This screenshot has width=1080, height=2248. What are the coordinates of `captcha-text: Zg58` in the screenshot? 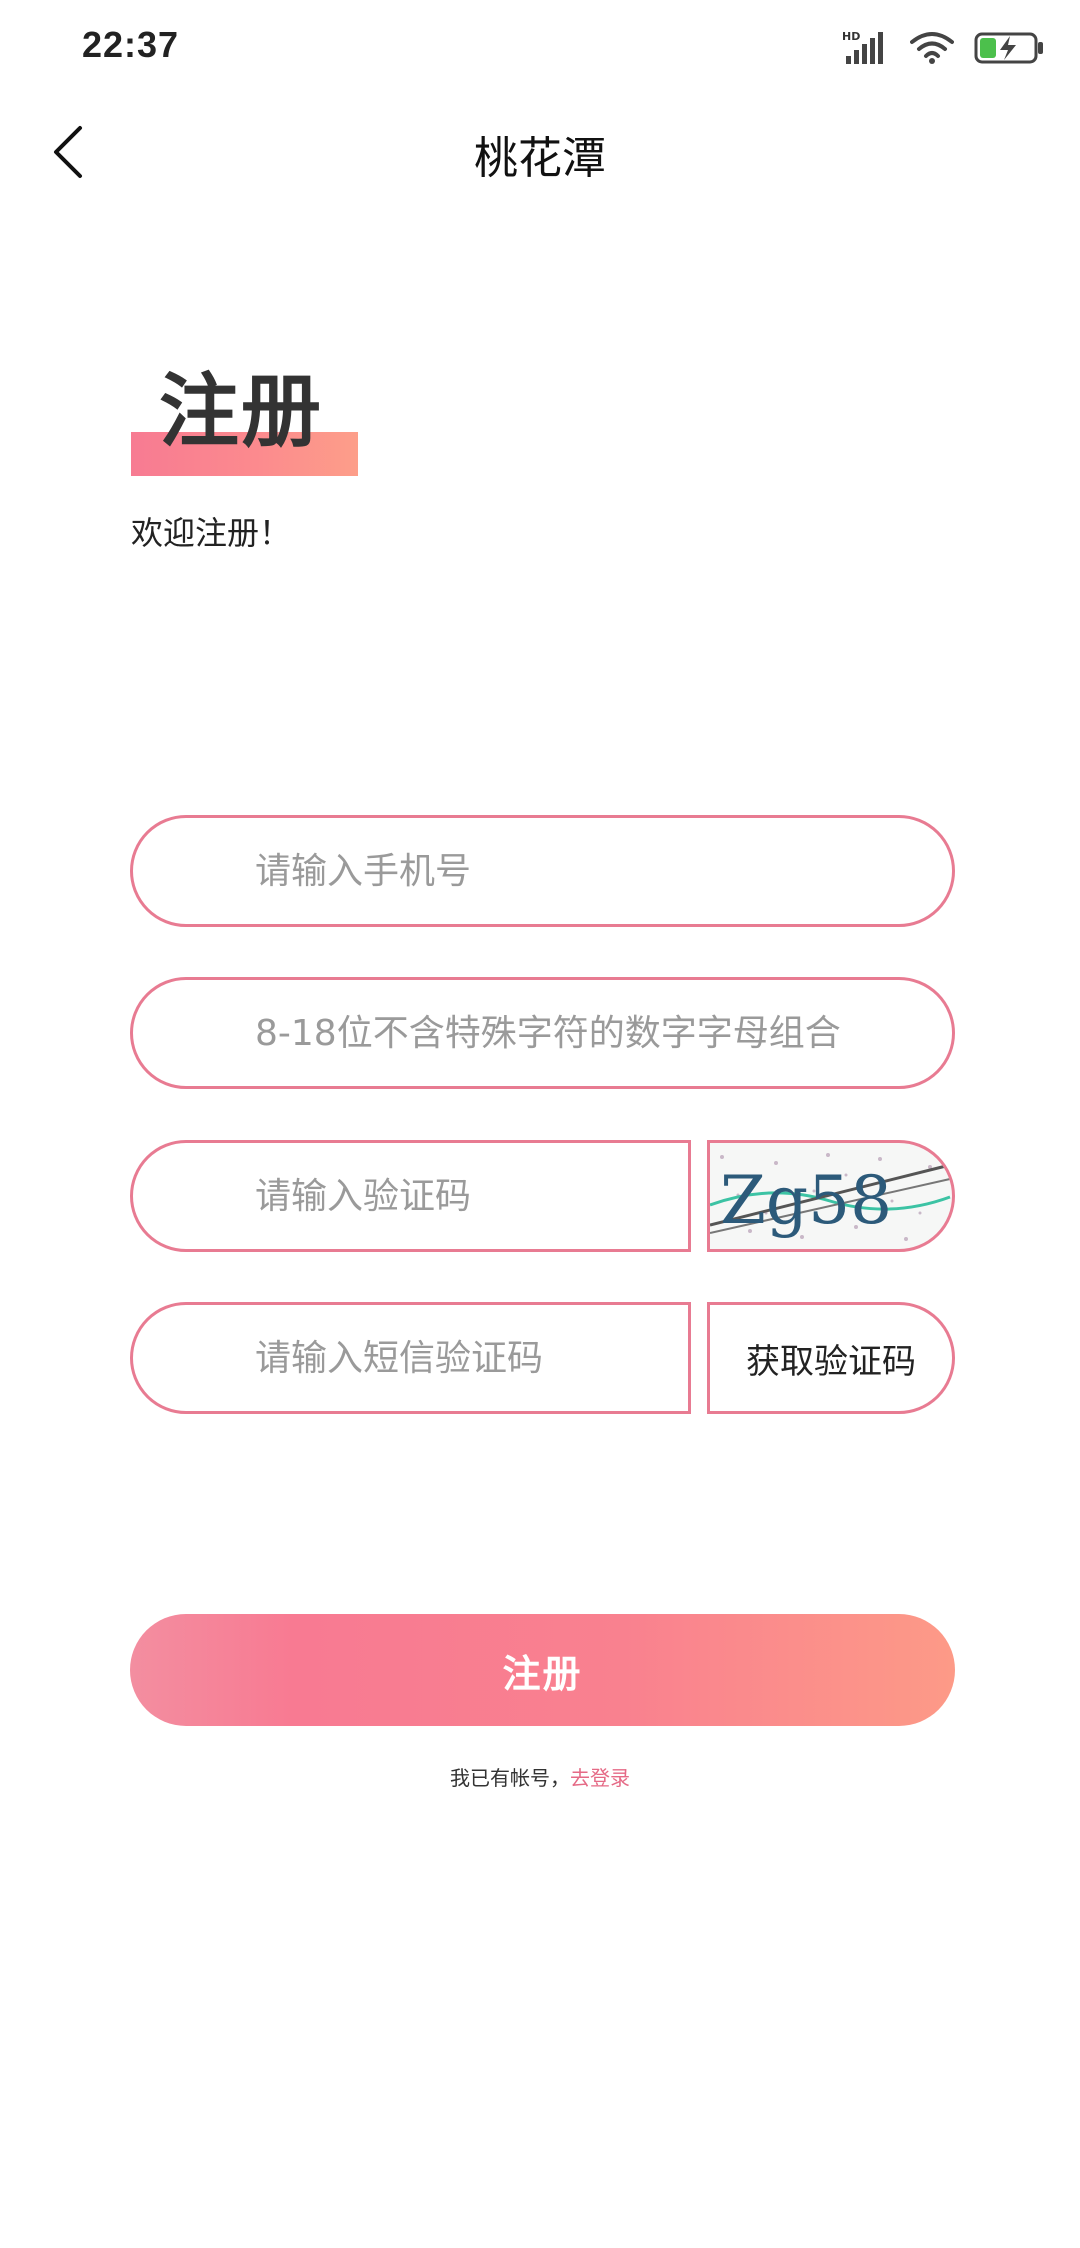 It's located at (806, 1200).